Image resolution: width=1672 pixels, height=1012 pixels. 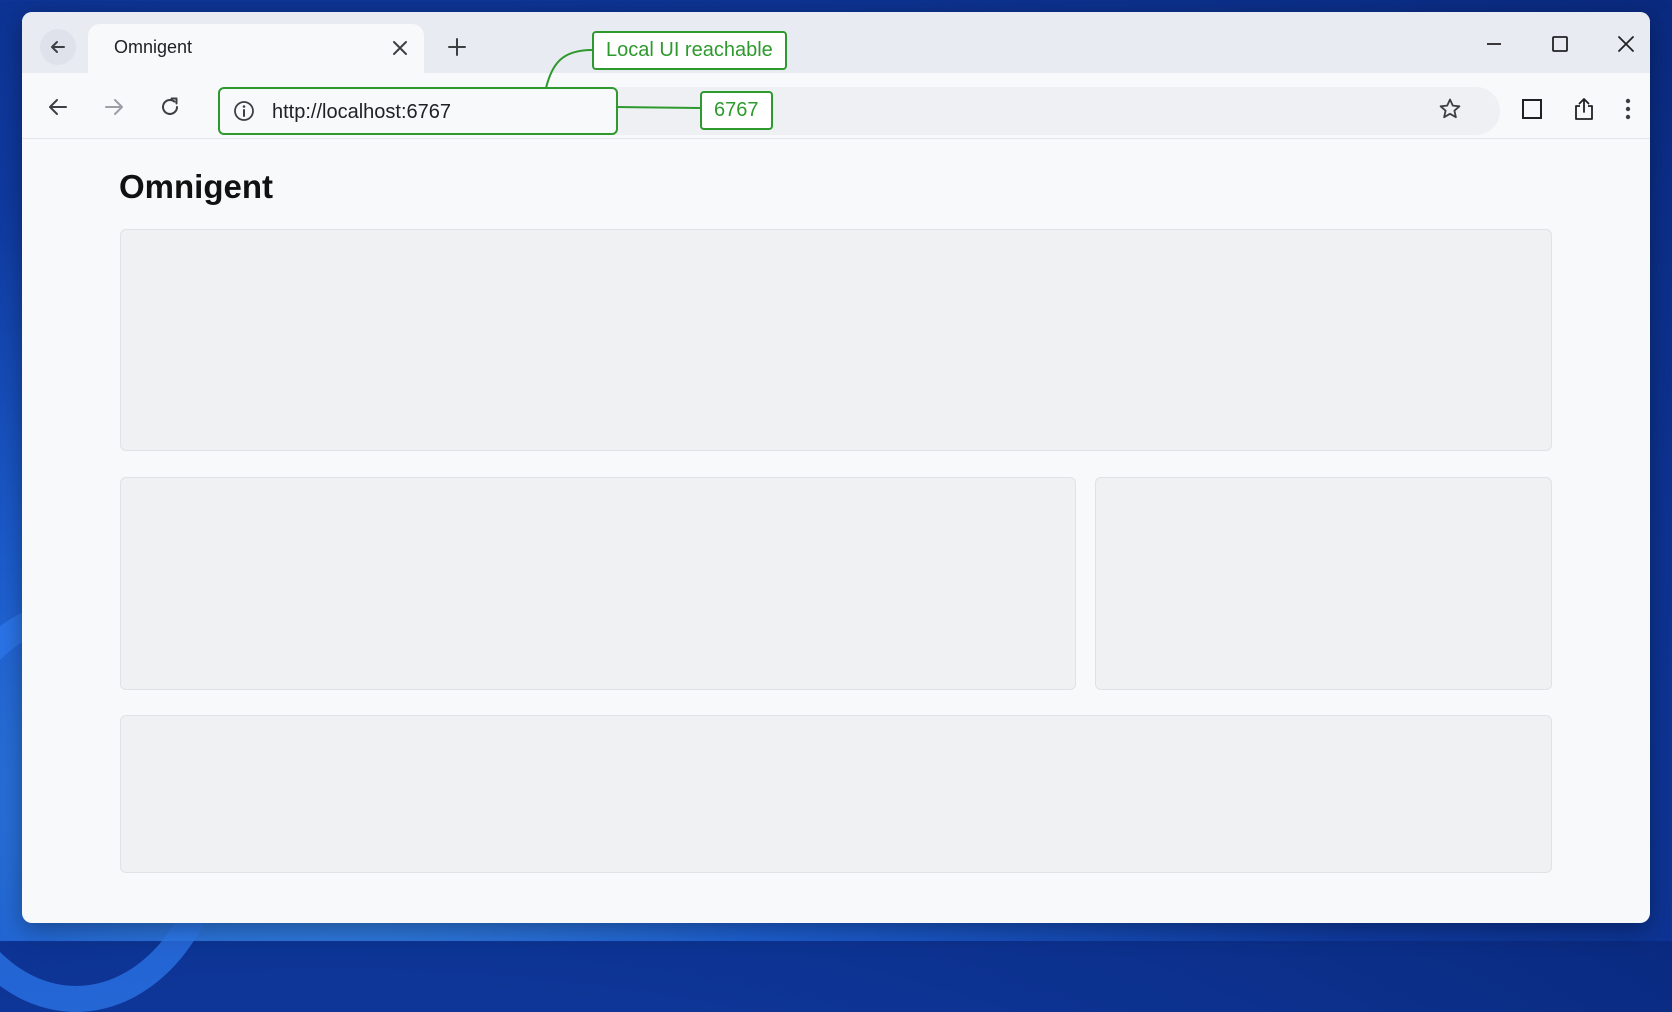 I want to click on url-text: http://localhost:6767, so click(x=362, y=112).